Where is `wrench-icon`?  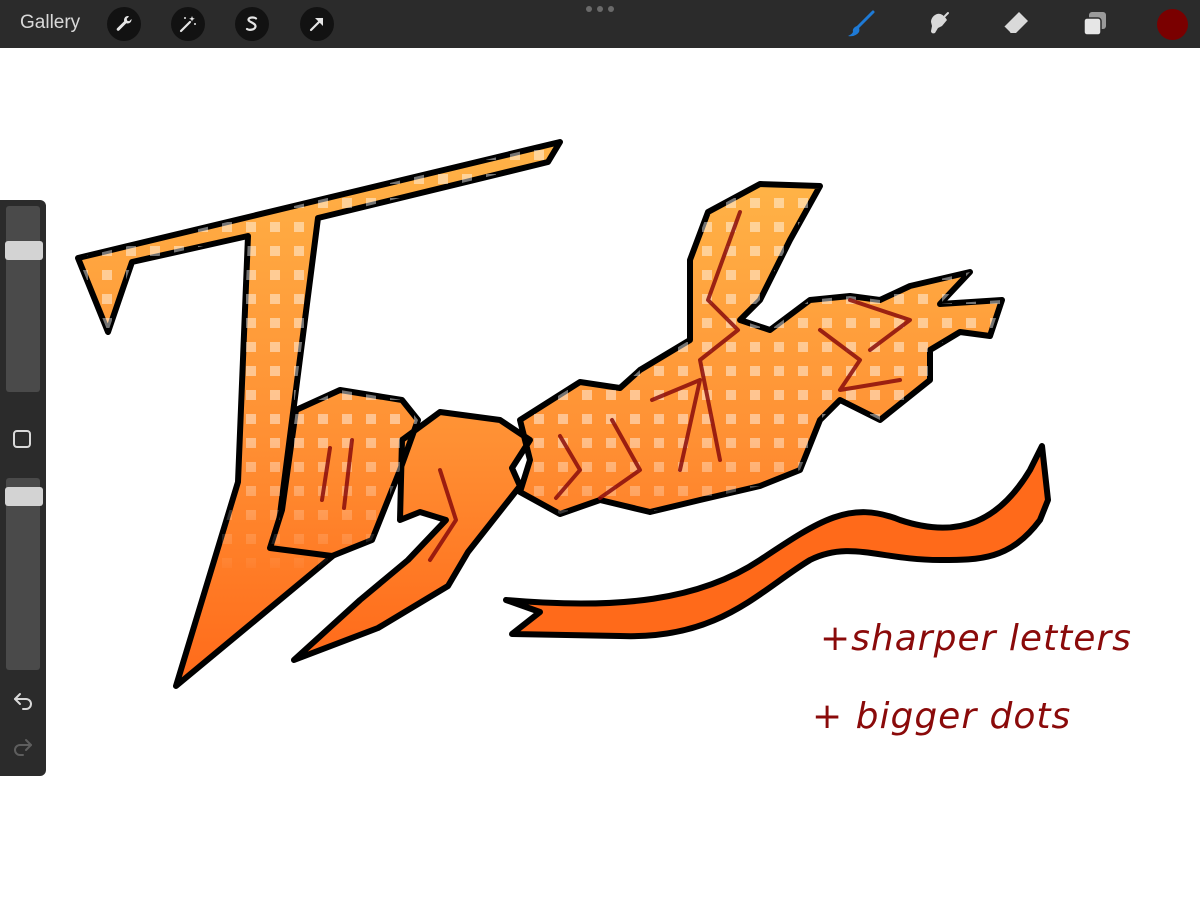
wrench-icon is located at coordinates (124, 23).